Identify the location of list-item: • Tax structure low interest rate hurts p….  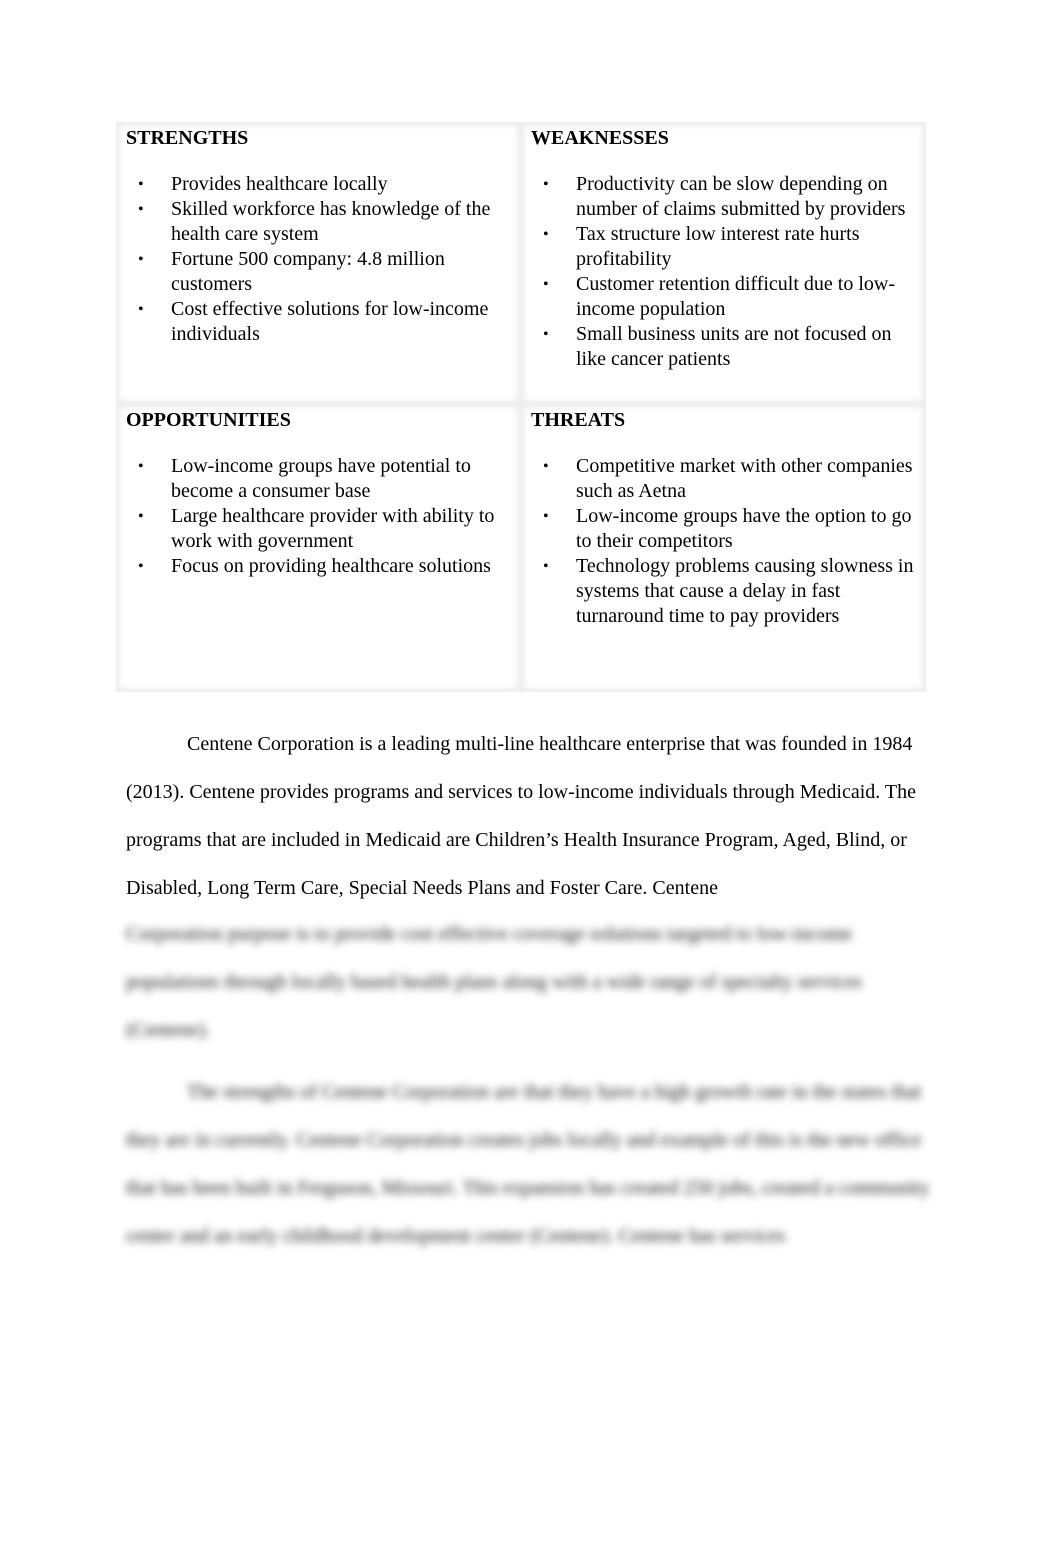
(701, 246).